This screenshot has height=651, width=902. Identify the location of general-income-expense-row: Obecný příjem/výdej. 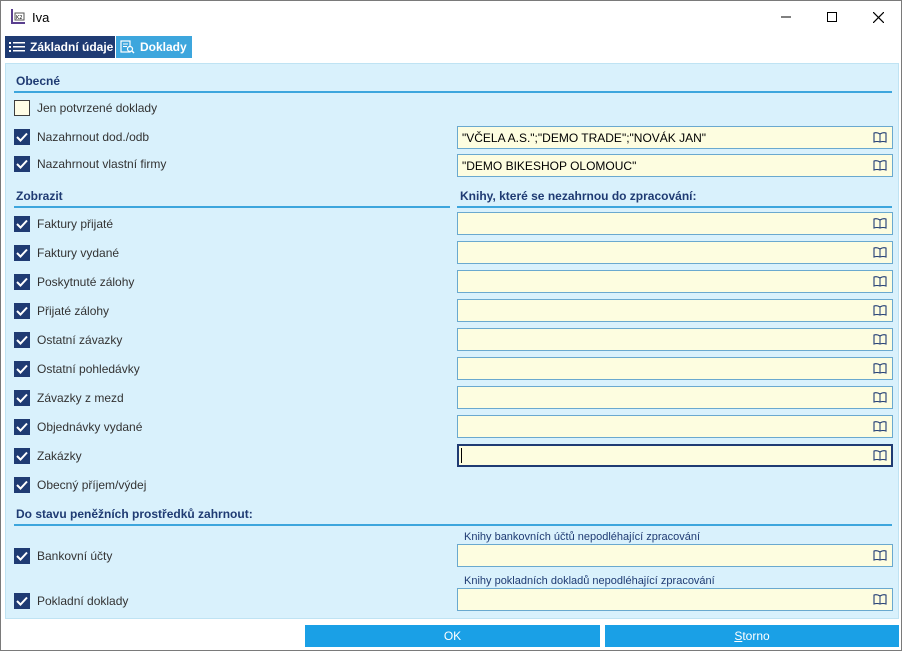
(80, 485).